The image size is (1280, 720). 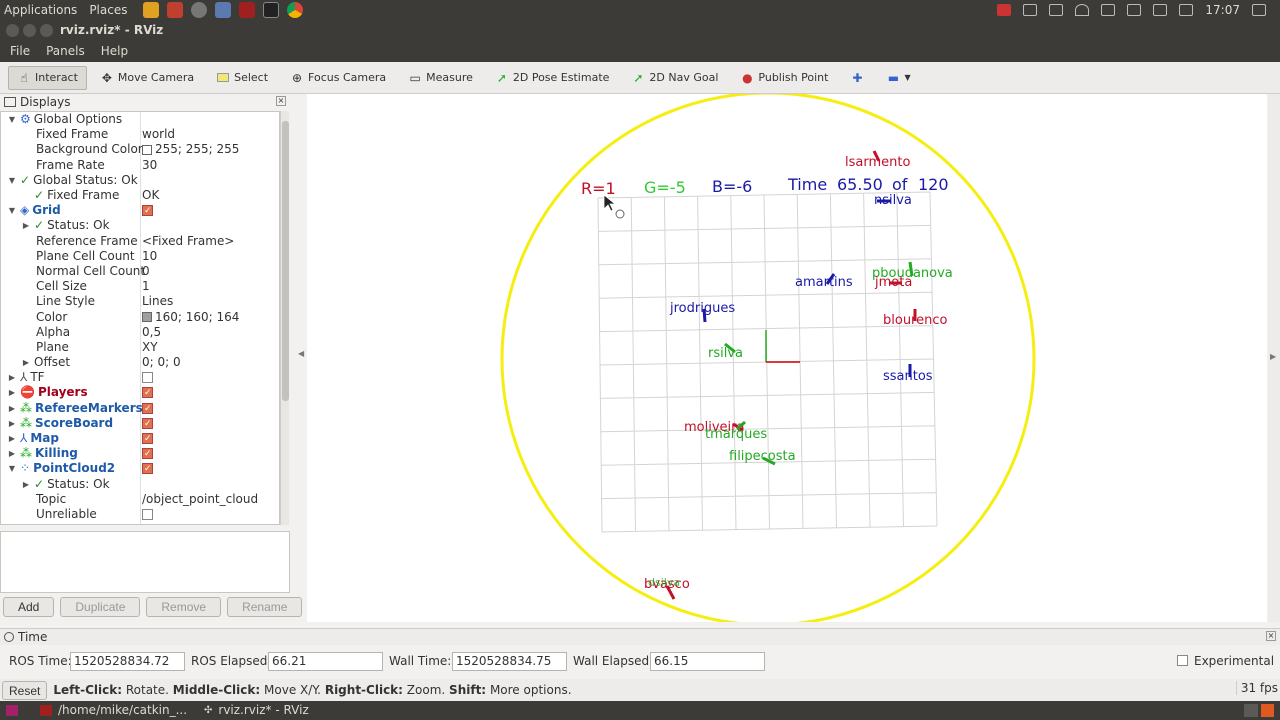 What do you see at coordinates (285, 261) in the screenshot?
I see `scrollbar-thumb` at bounding box center [285, 261].